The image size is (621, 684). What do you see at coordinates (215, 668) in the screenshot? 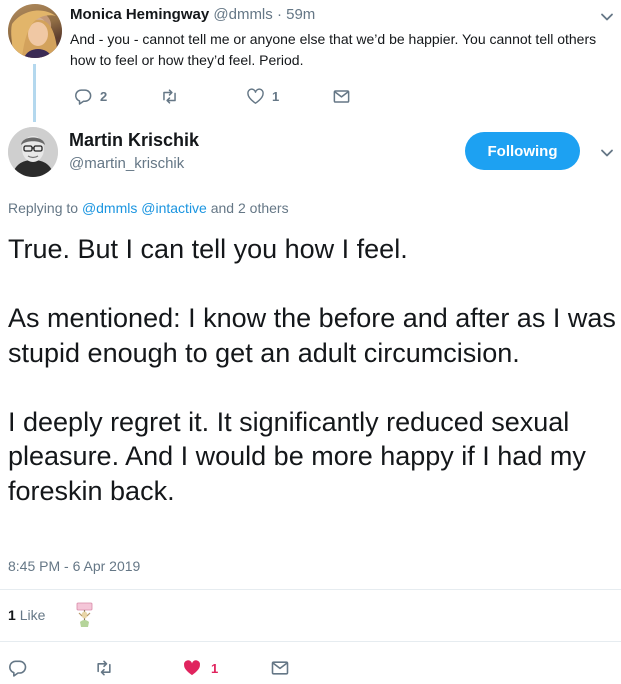
I see `like-count: 1` at bounding box center [215, 668].